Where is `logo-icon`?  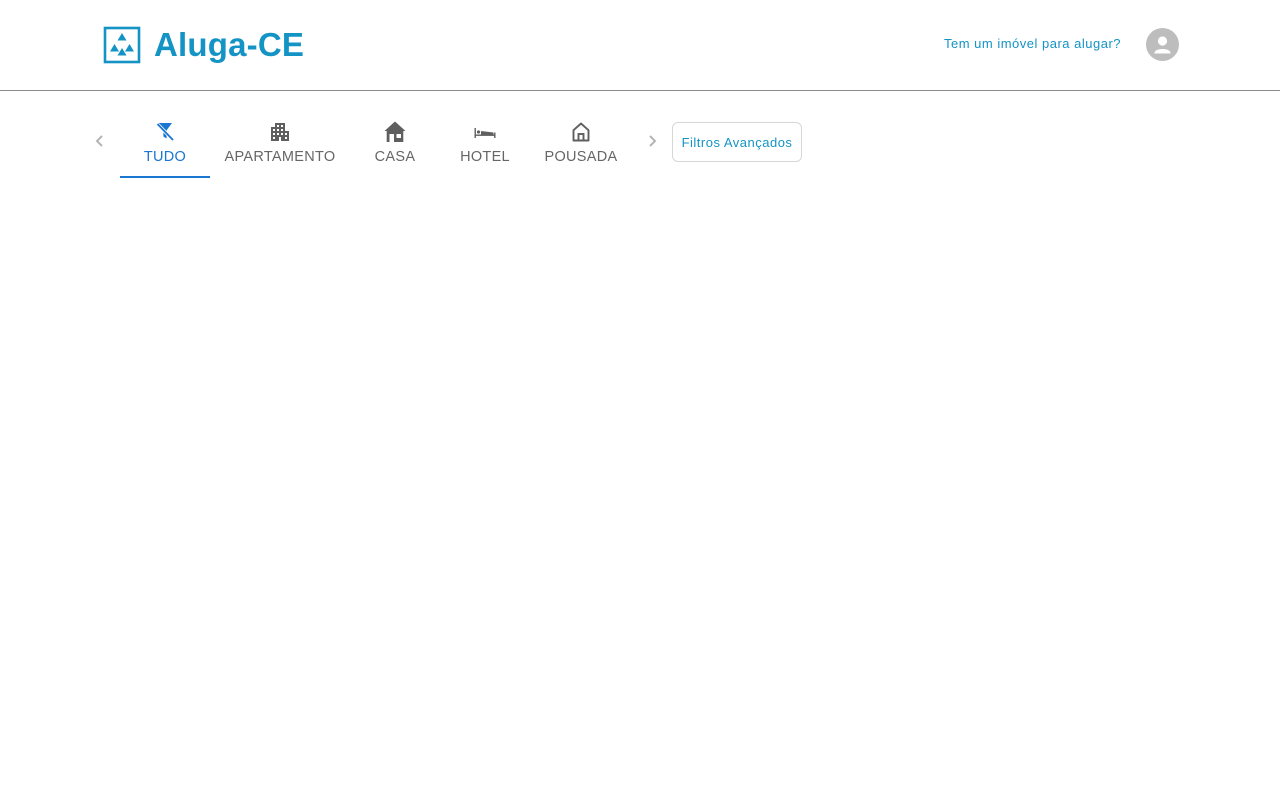 logo-icon is located at coordinates (122, 45).